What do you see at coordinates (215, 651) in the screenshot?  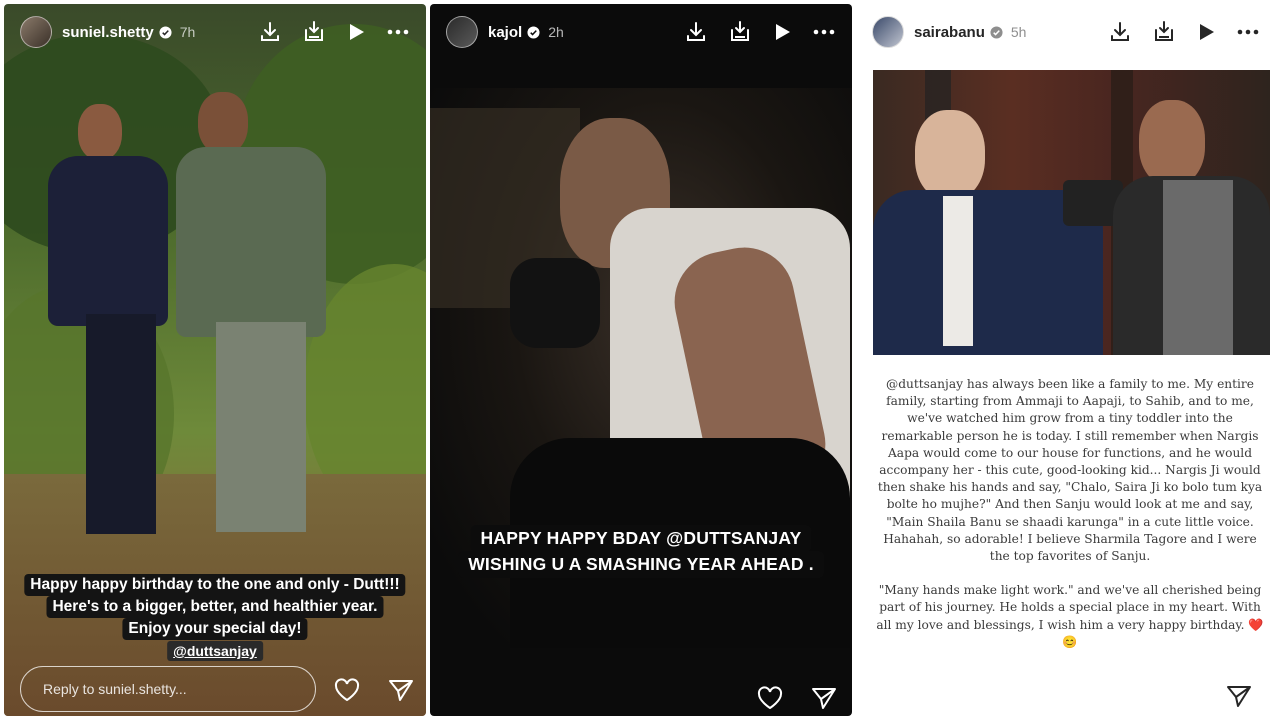 I see `mention-sticker: @duttsanjay` at bounding box center [215, 651].